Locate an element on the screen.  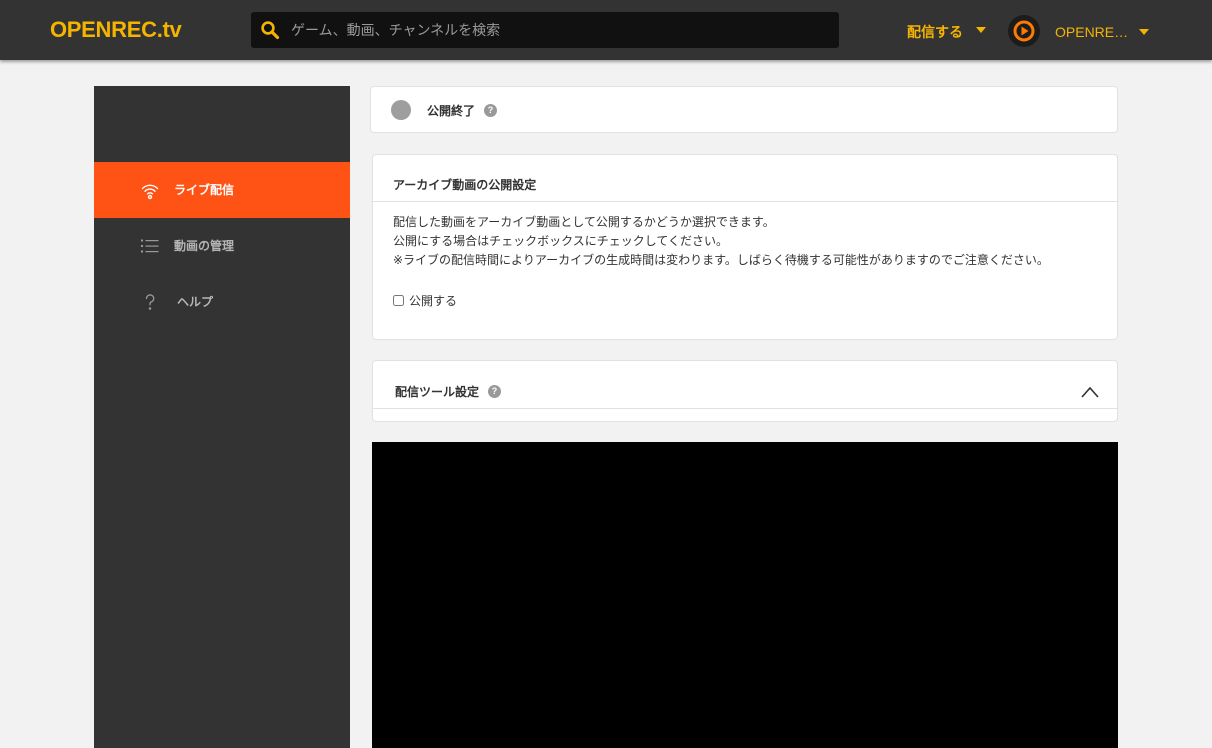
search-input is located at coordinates (561, 30).